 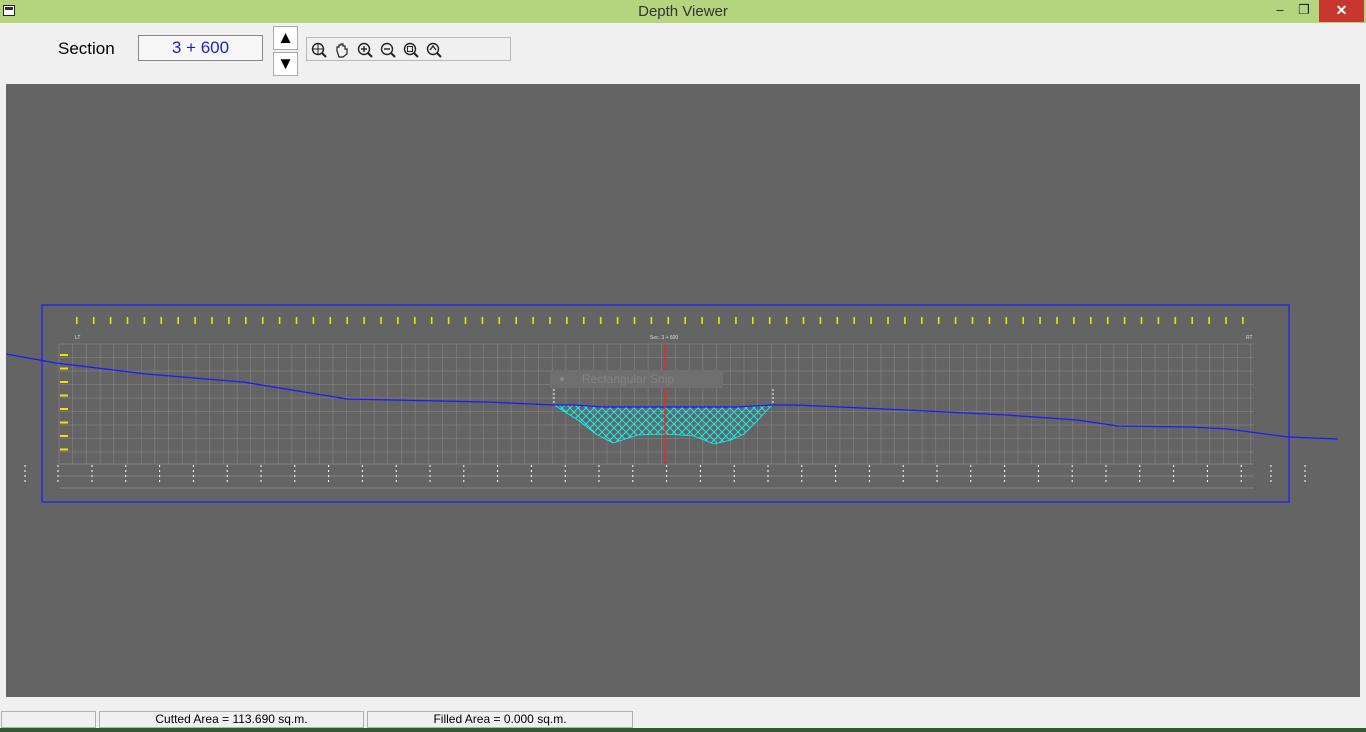 What do you see at coordinates (285, 64) in the screenshot?
I see `previous-section-button: ▼` at bounding box center [285, 64].